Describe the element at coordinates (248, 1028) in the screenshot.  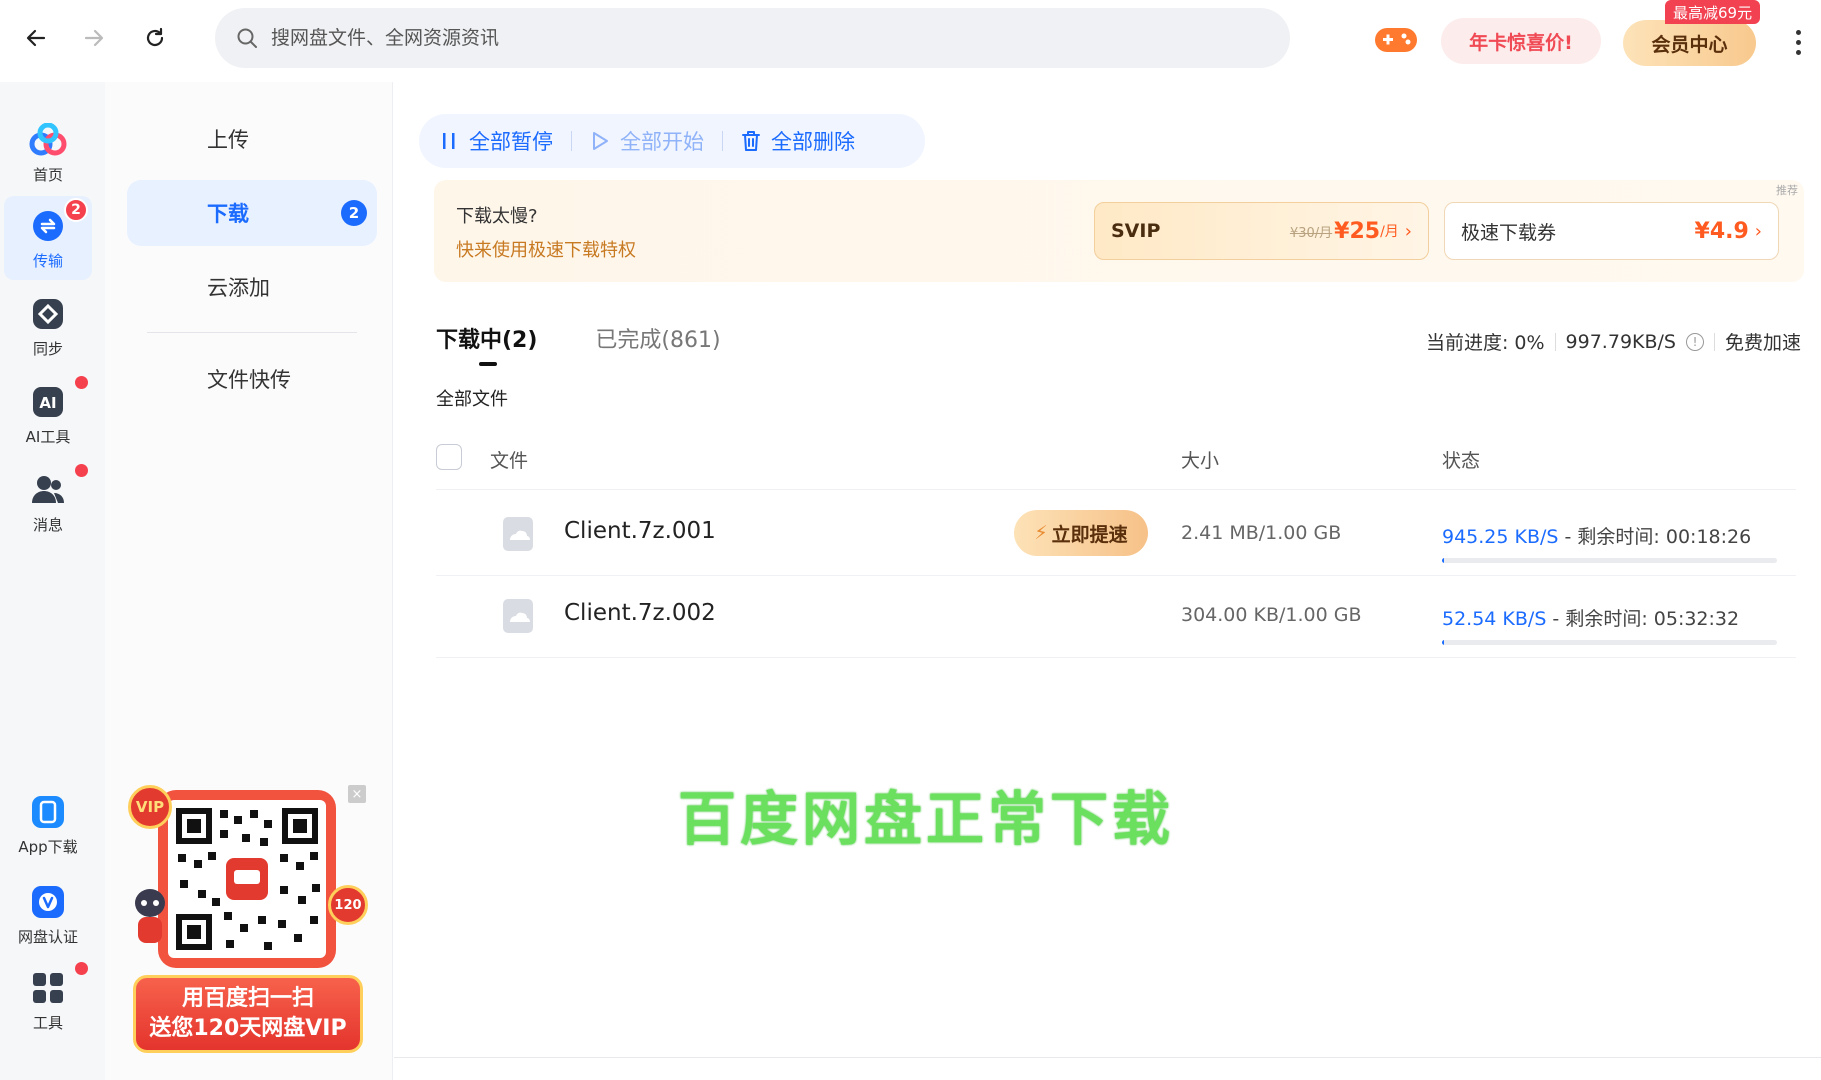
I see `qr-promo-line2: 送您120天网盘VIP` at that location.